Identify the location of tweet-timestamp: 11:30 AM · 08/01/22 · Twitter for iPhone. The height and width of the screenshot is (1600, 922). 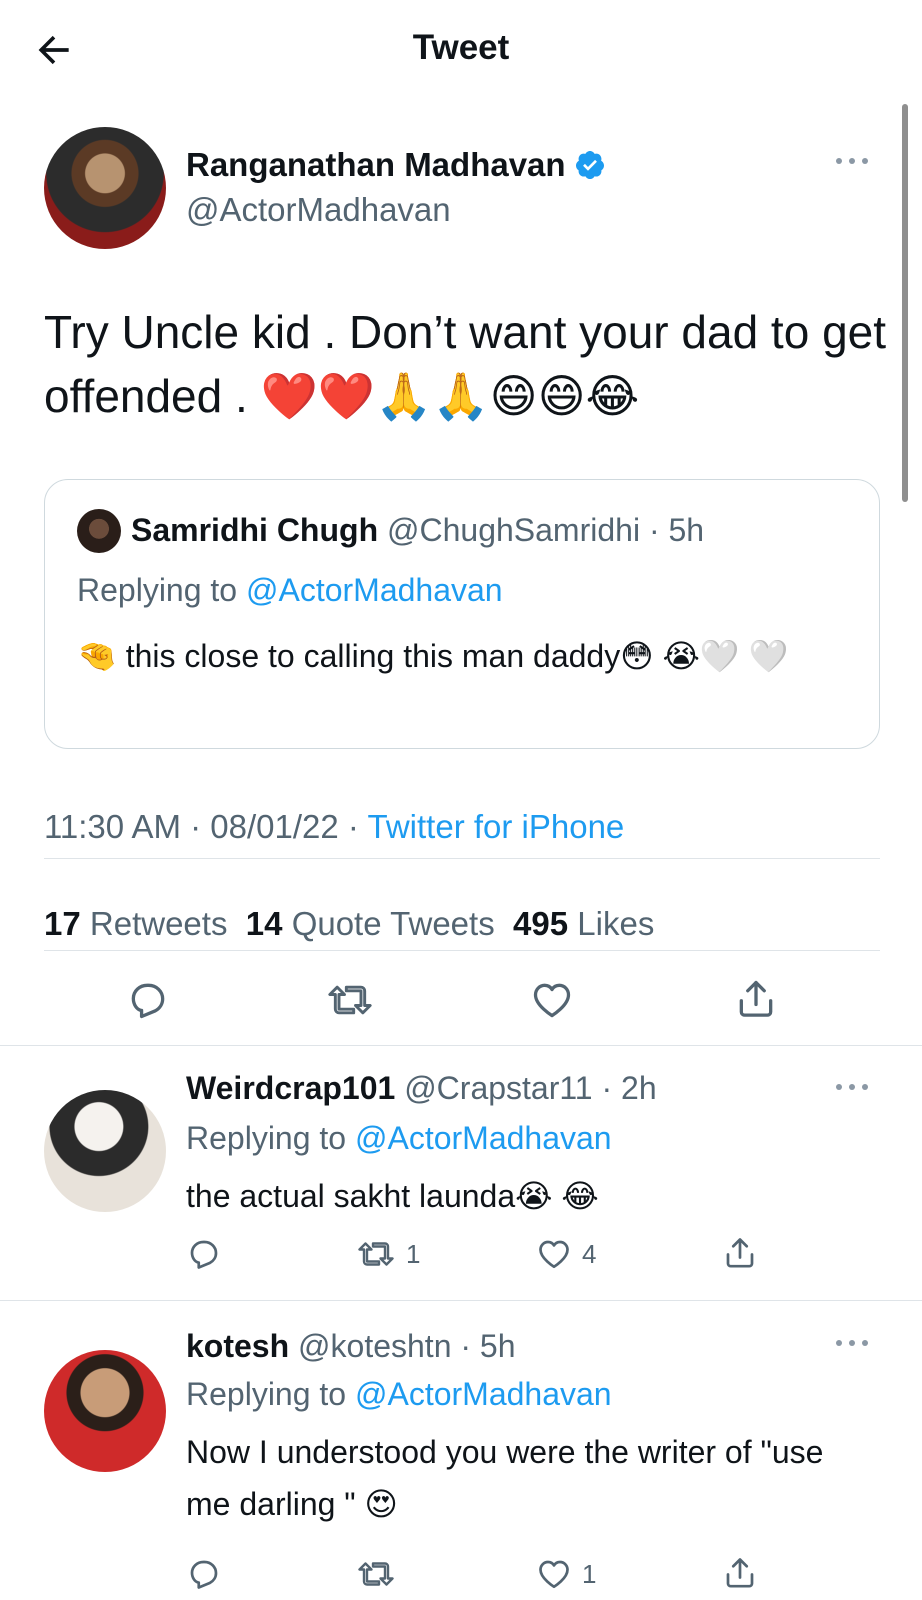
(334, 827).